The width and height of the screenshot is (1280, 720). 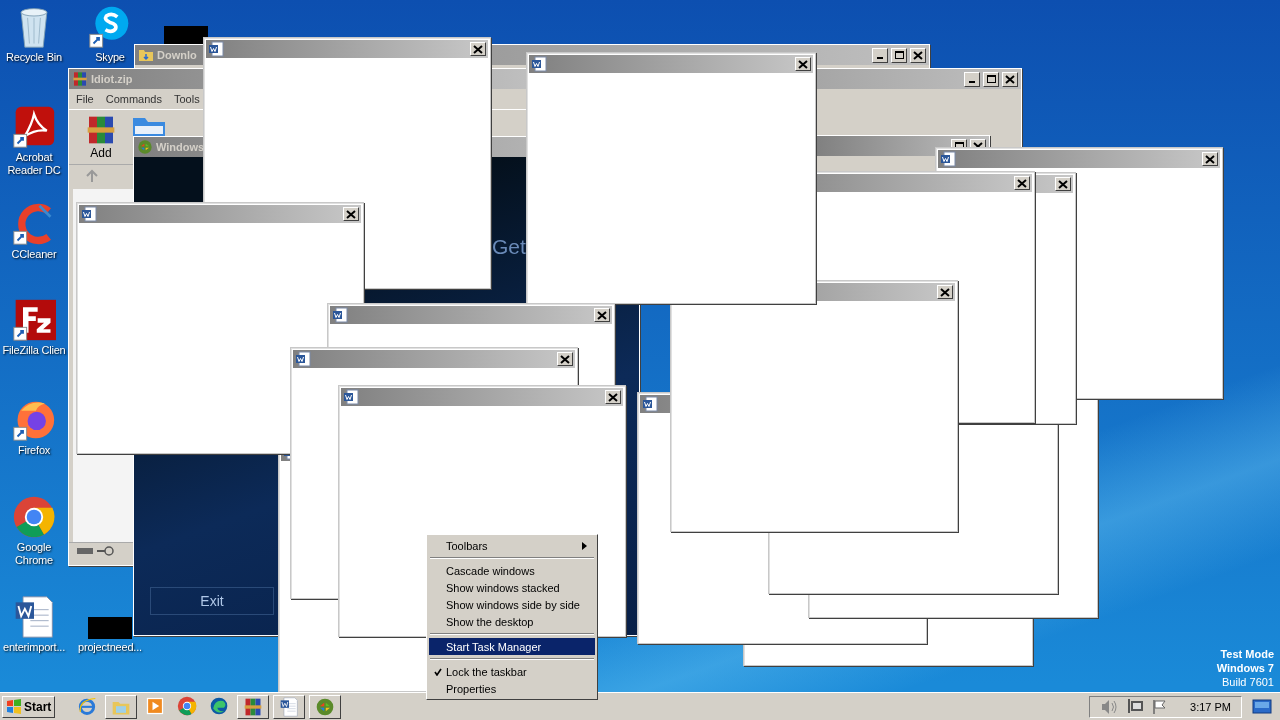 I want to click on icon-label: CCleaner, so click(x=34, y=254).